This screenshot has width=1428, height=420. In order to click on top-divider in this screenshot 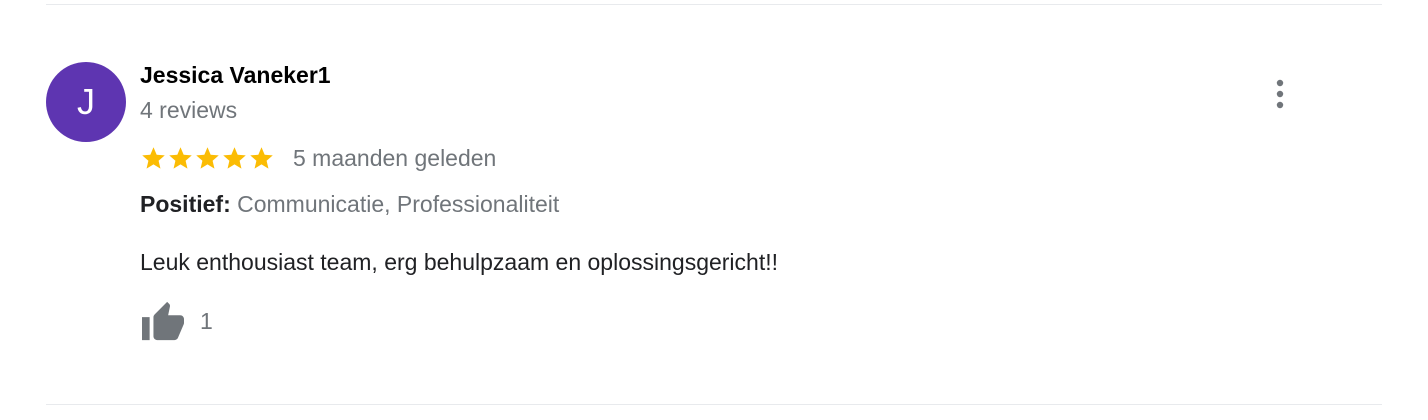, I will do `click(714, 4)`.